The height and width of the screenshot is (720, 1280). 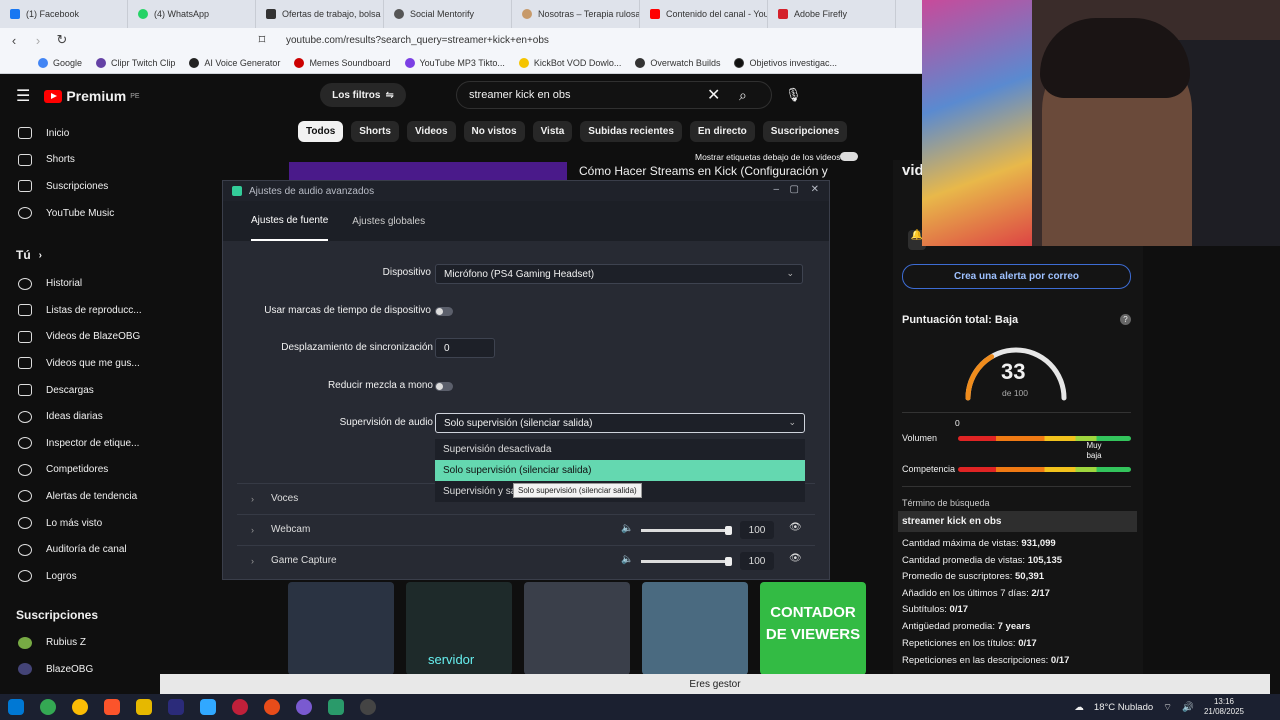 I want to click on wifi-icon: ⌔, so click(x=1167, y=707).